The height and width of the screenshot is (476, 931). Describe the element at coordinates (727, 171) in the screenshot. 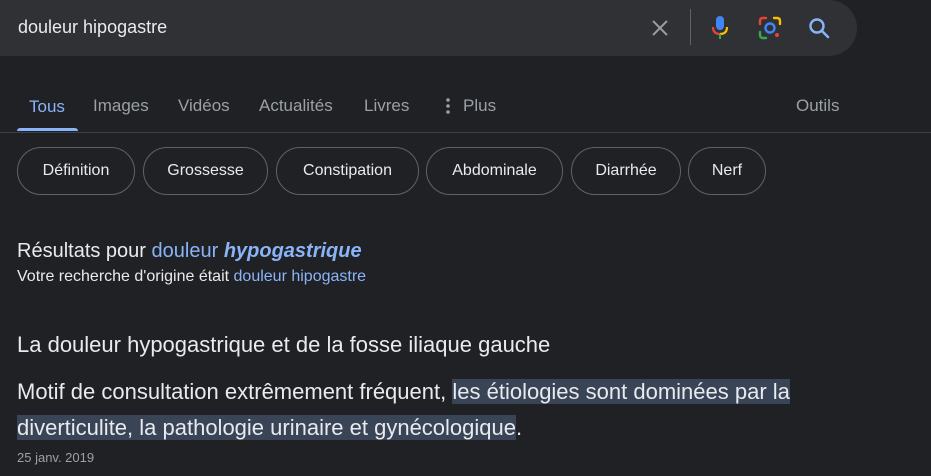

I see `chip-nerf: Nerf` at that location.